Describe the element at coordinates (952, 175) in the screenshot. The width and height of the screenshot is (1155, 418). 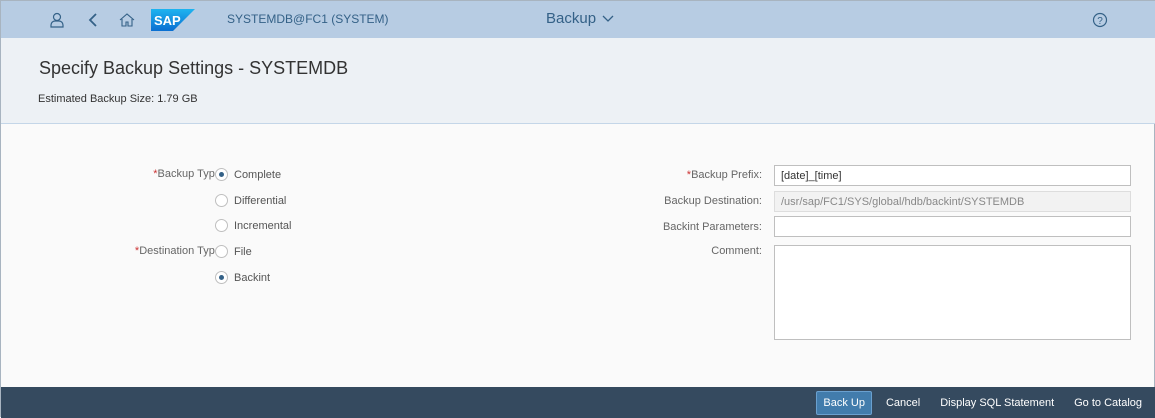
I see `backup-prefix-input: [date]_[time]` at that location.